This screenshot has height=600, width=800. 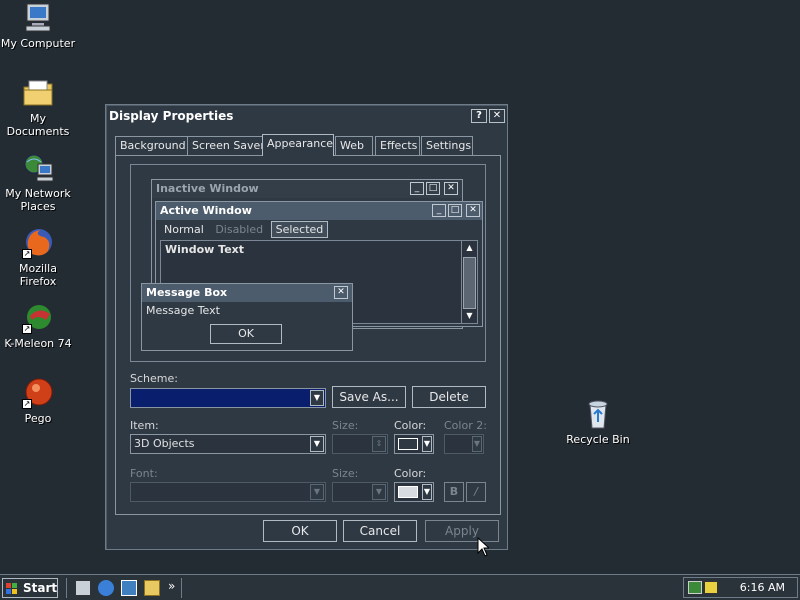 I want to click on start-button: Start, so click(x=30, y=588).